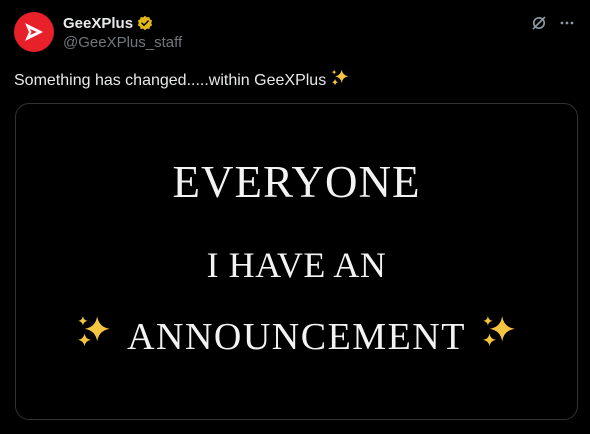  What do you see at coordinates (539, 23) in the screenshot?
I see `grok-icon` at bounding box center [539, 23].